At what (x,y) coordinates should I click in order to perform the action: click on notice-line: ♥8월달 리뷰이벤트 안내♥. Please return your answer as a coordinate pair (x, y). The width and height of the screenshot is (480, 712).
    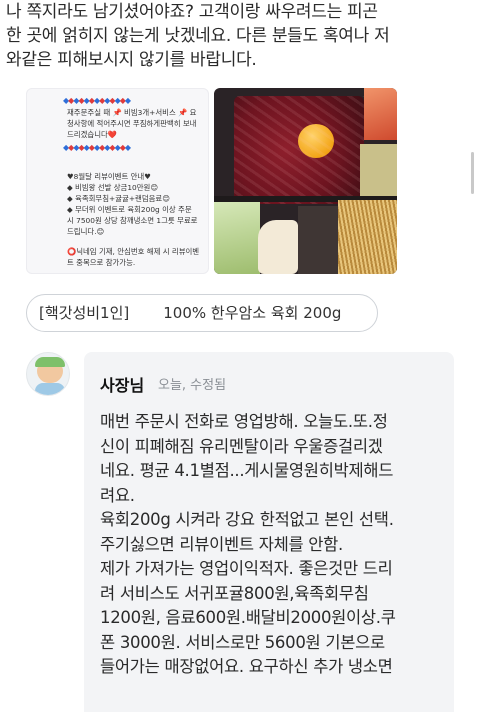
    Looking at the image, I should click on (109, 176).